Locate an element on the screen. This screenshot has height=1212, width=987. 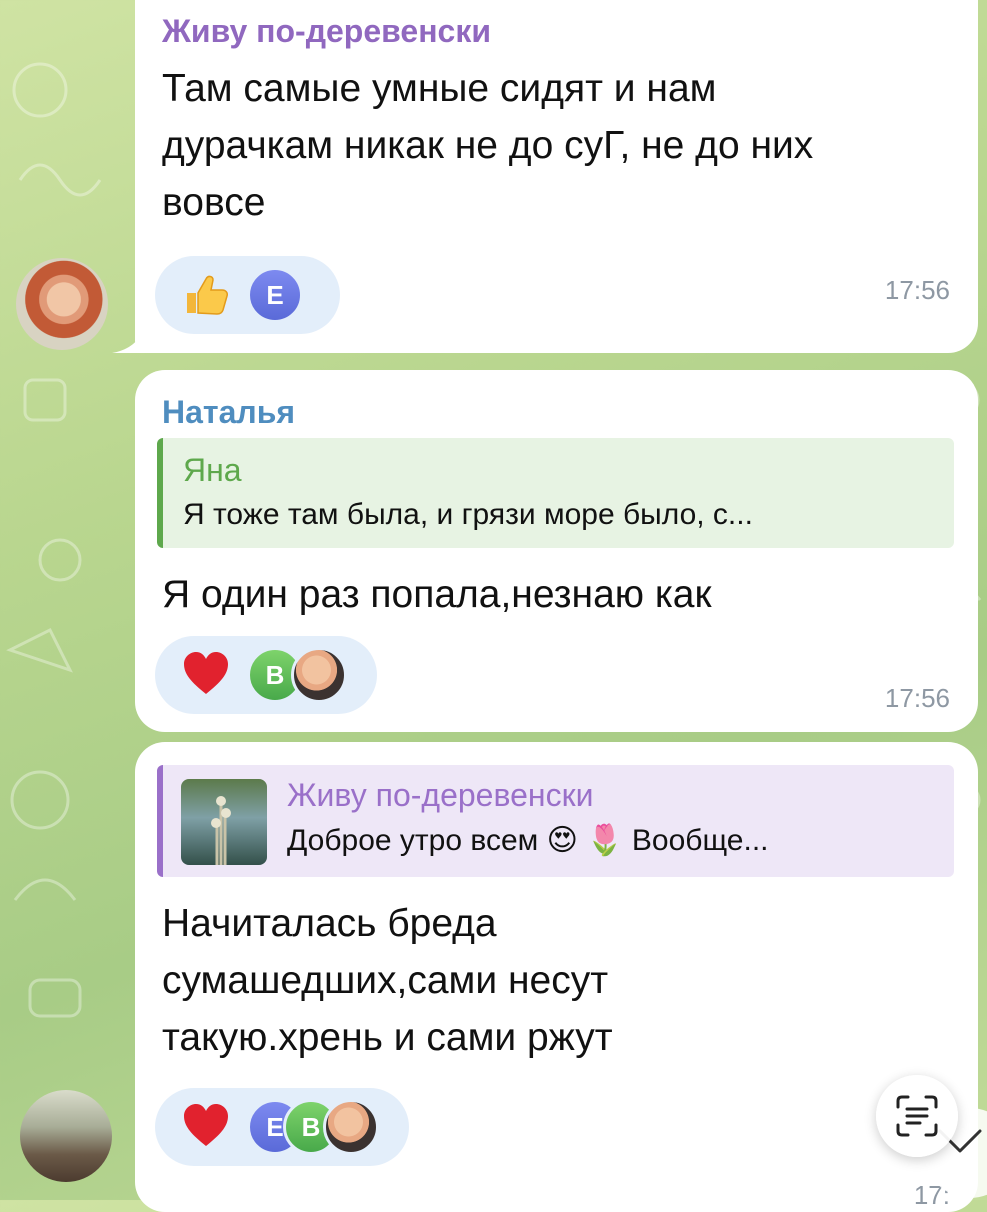
reply-author: Живу по-деревенски is located at coordinates (440, 795).